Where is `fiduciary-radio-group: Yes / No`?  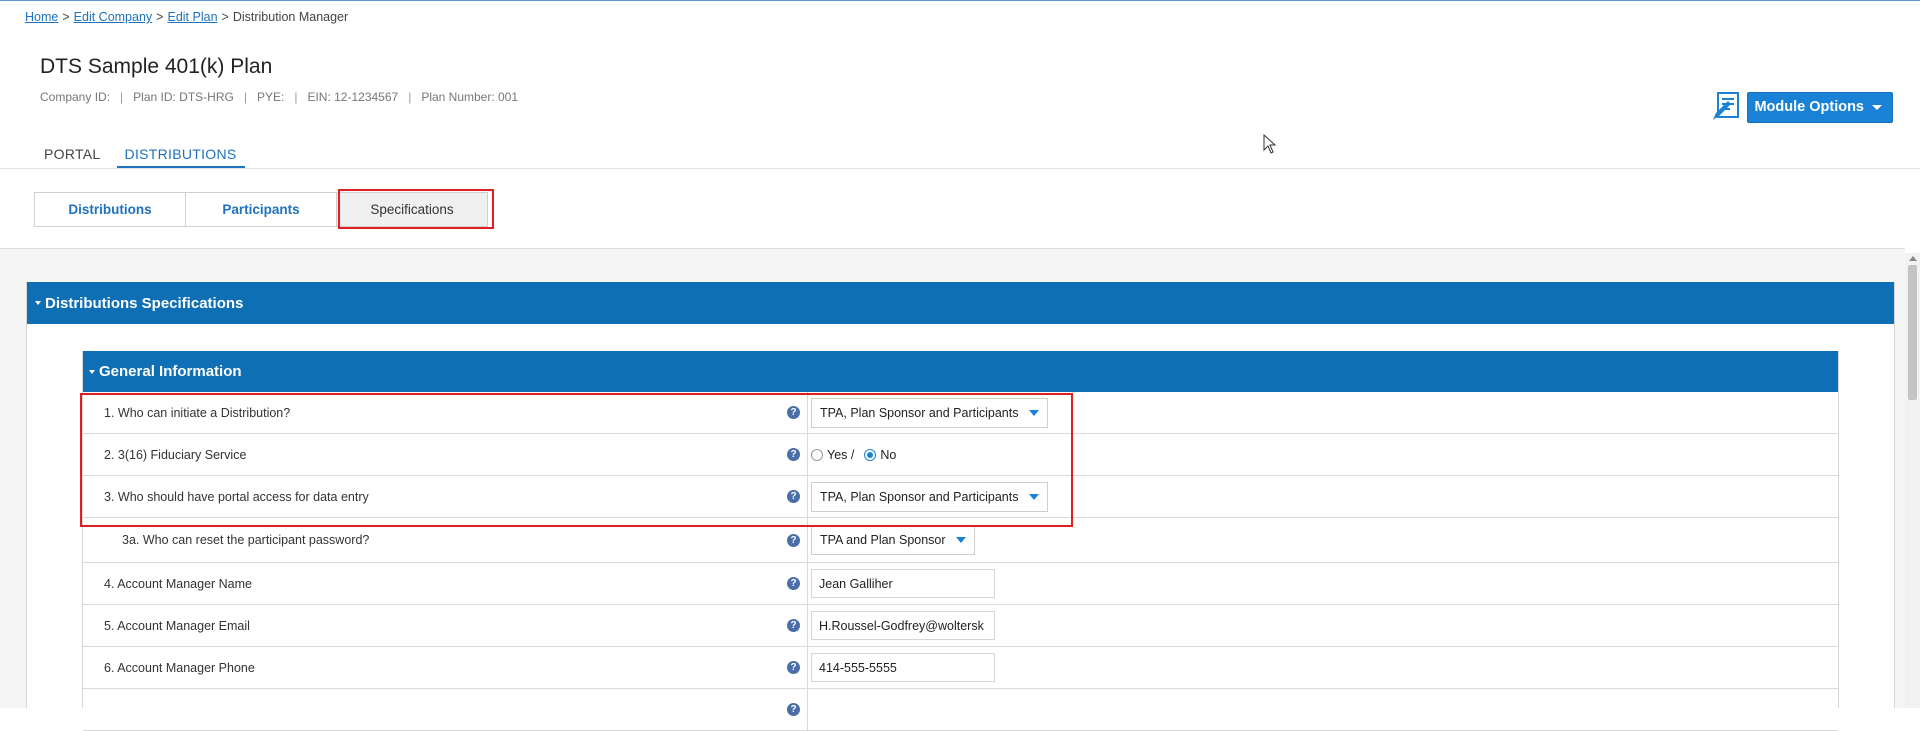 fiduciary-radio-group: Yes / No is located at coordinates (853, 455).